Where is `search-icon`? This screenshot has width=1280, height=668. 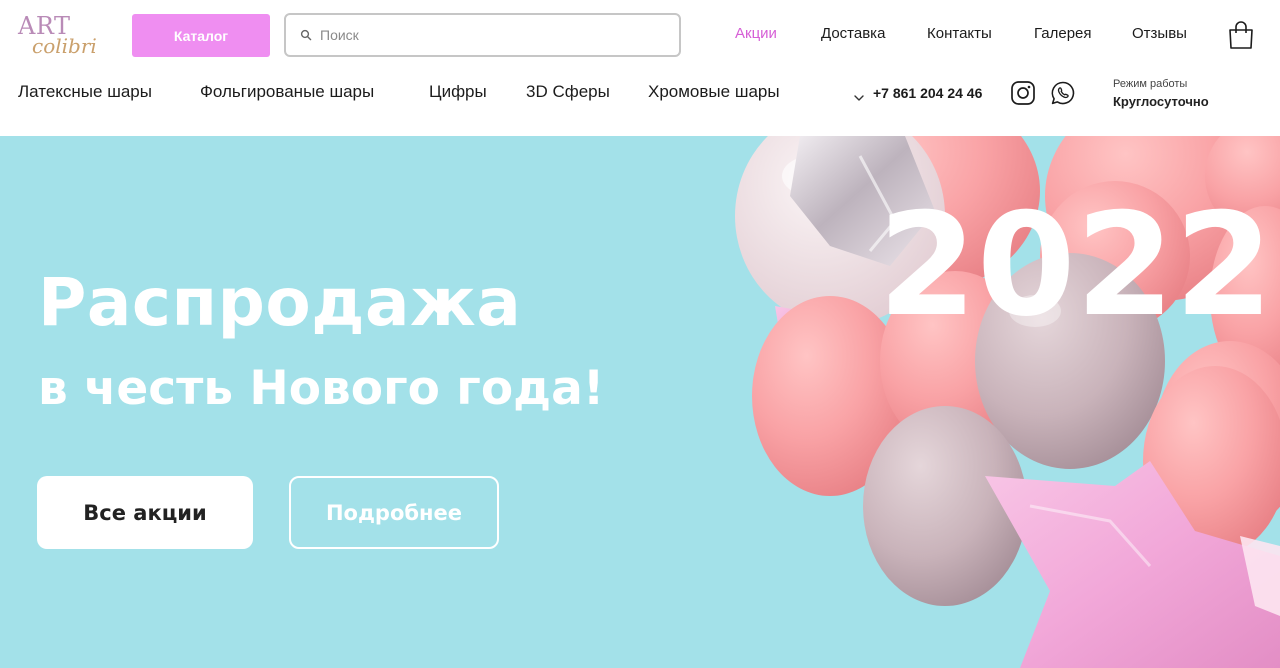
search-icon is located at coordinates (306, 35).